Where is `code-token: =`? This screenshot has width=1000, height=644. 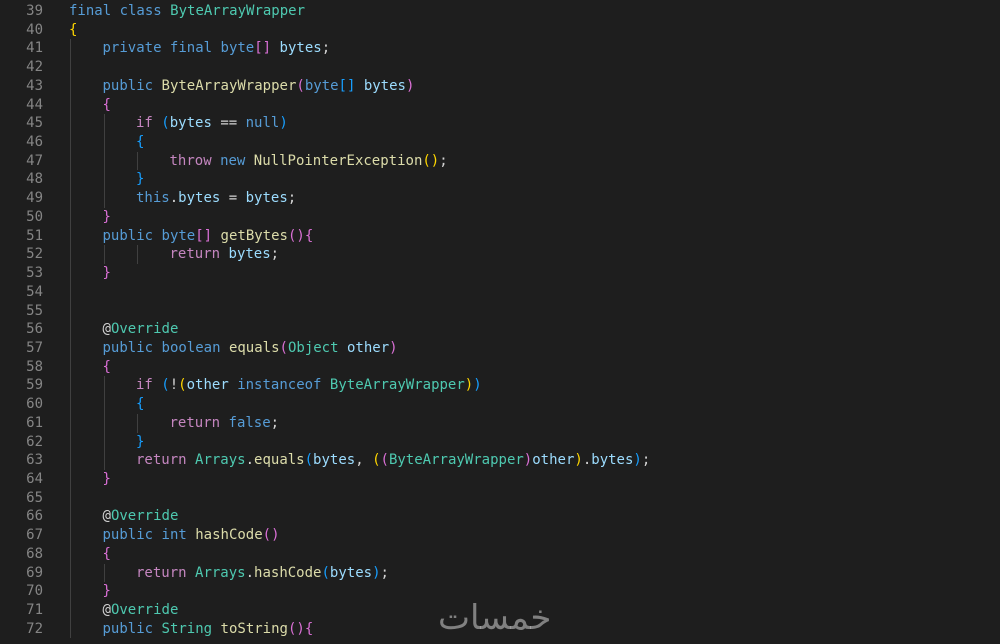
code-token: = is located at coordinates (233, 198).